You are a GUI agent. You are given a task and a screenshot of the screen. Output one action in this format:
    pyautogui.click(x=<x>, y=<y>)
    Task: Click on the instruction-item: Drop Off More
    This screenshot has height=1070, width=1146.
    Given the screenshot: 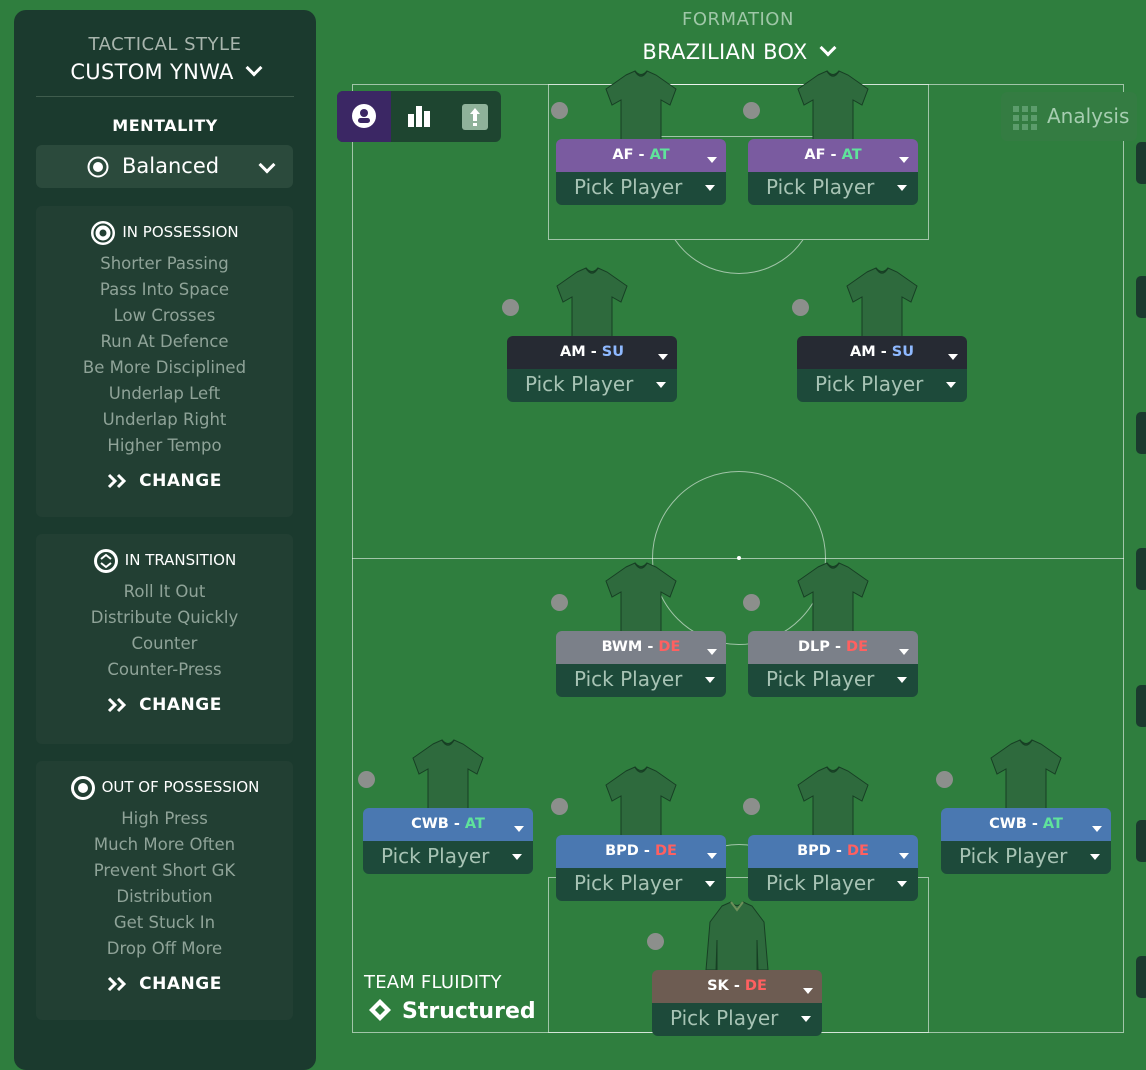 What is the action you would take?
    pyautogui.click(x=164, y=948)
    